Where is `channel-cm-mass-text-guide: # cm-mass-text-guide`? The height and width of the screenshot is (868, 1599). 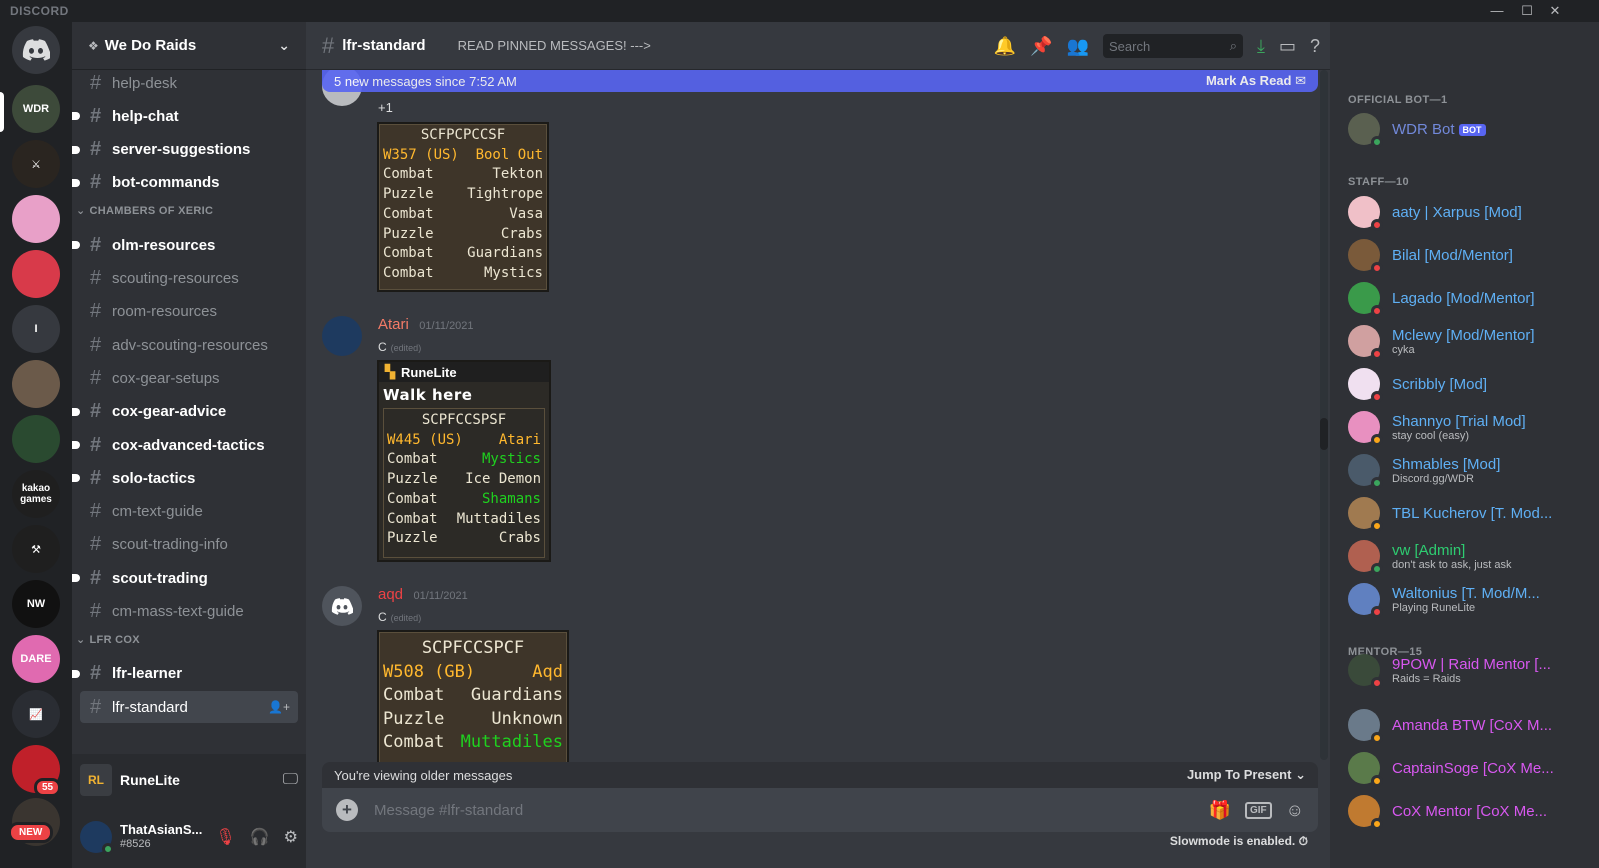 channel-cm-mass-text-guide: # cm-mass-text-guide is located at coordinates (189, 612).